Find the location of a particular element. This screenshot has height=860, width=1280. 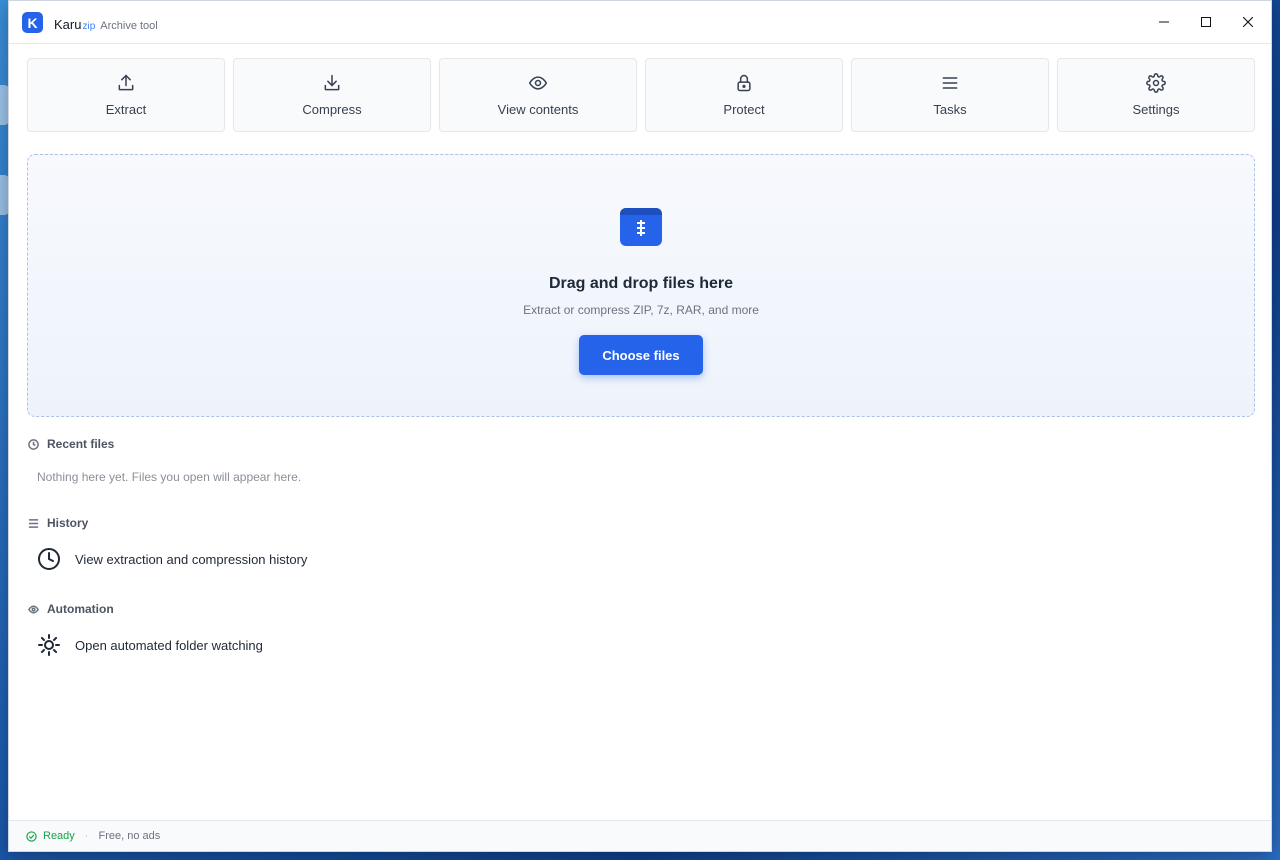

minimize-button is located at coordinates (1164, 22).